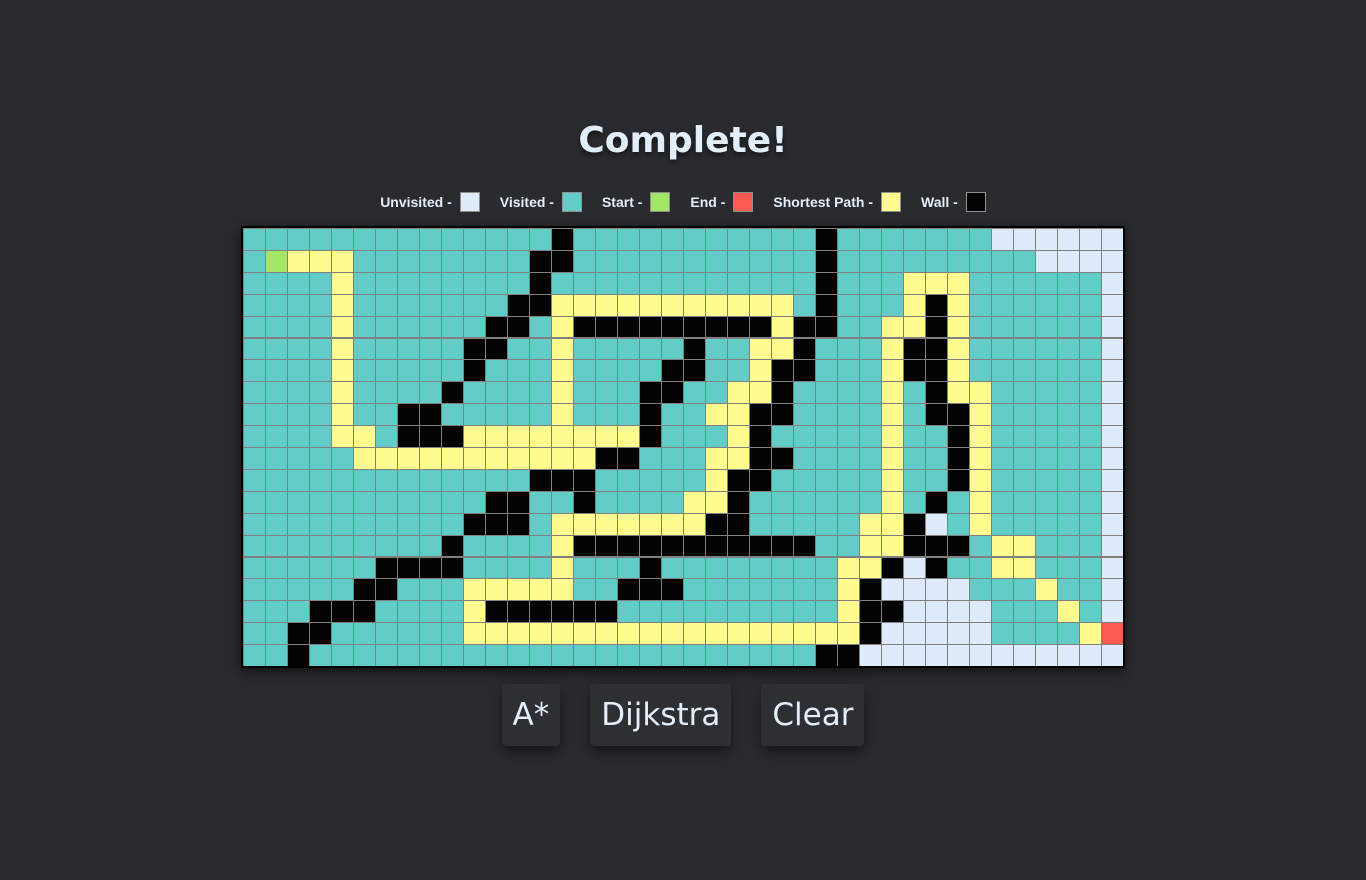  What do you see at coordinates (276, 261) in the screenshot?
I see `start-node` at bounding box center [276, 261].